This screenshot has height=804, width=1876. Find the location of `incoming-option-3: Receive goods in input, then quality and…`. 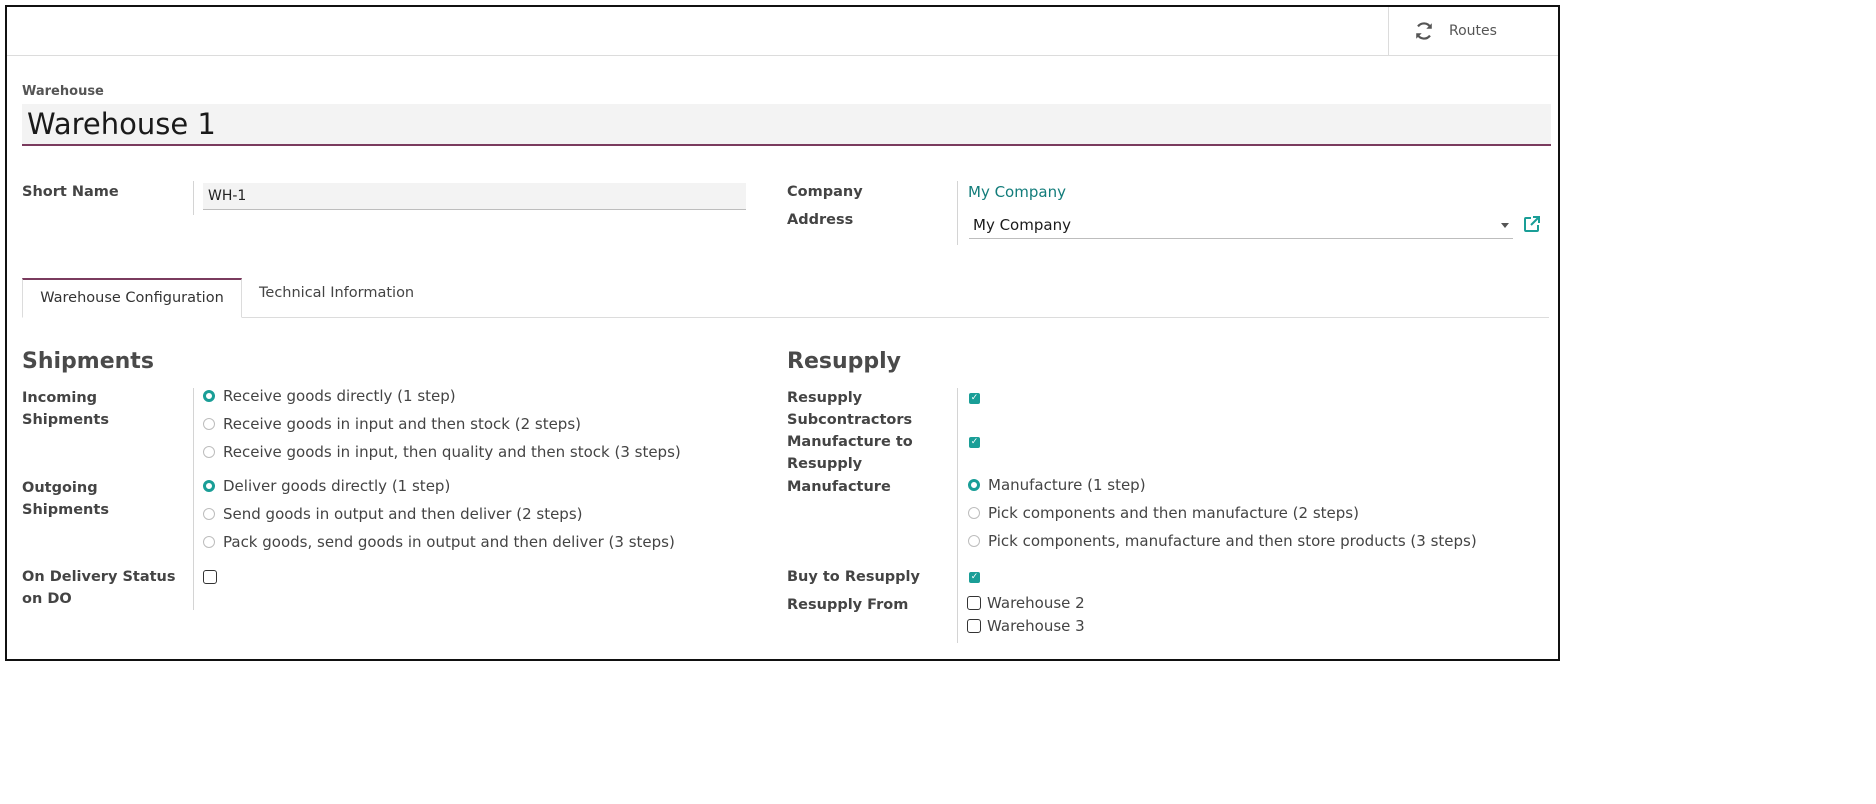

incoming-option-3: Receive goods in input, then quality and… is located at coordinates (442, 452).